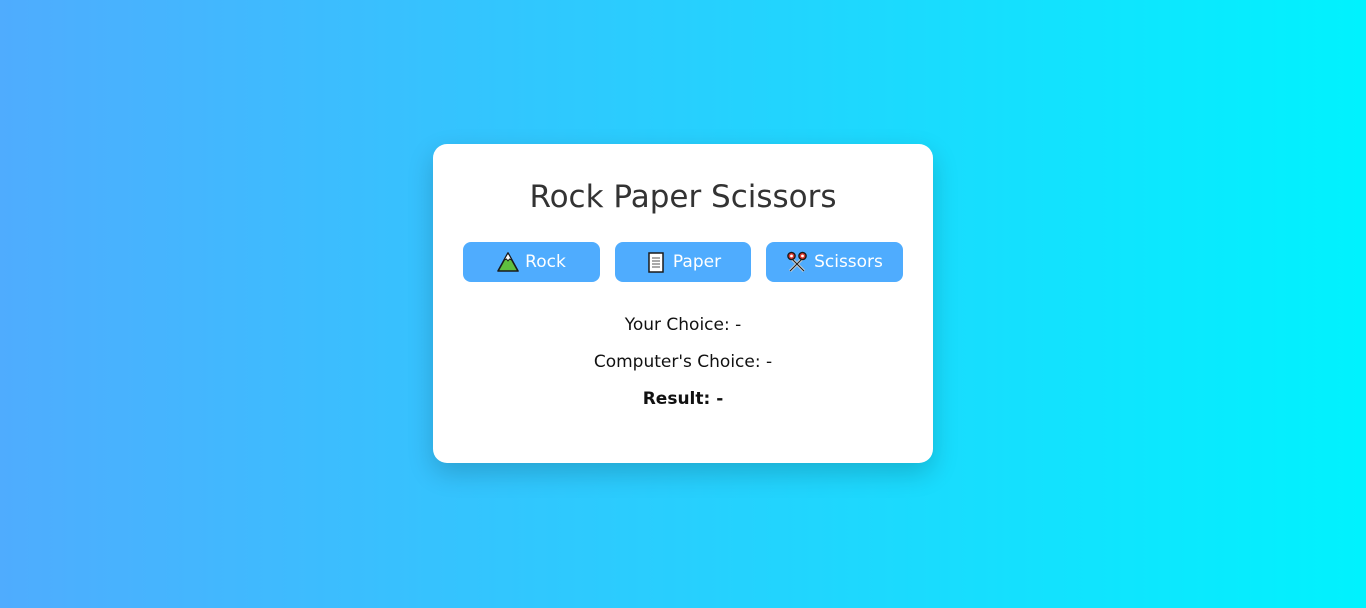 The width and height of the screenshot is (1366, 608). I want to click on result-text: Result: -, so click(683, 399).